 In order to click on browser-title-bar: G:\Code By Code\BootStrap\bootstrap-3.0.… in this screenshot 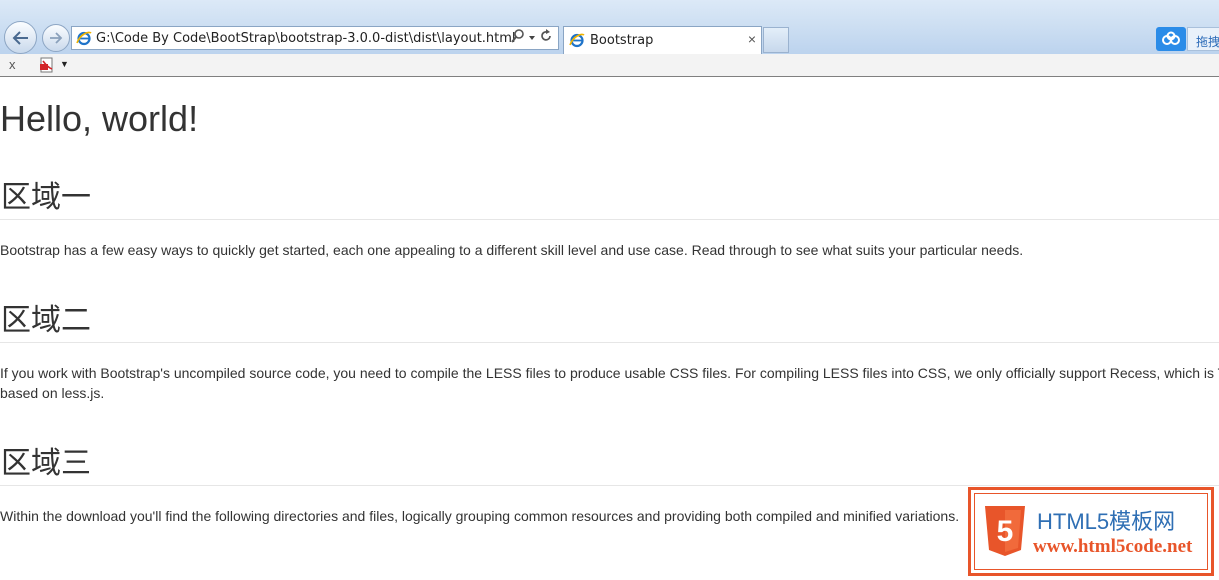, I will do `click(609, 27)`.